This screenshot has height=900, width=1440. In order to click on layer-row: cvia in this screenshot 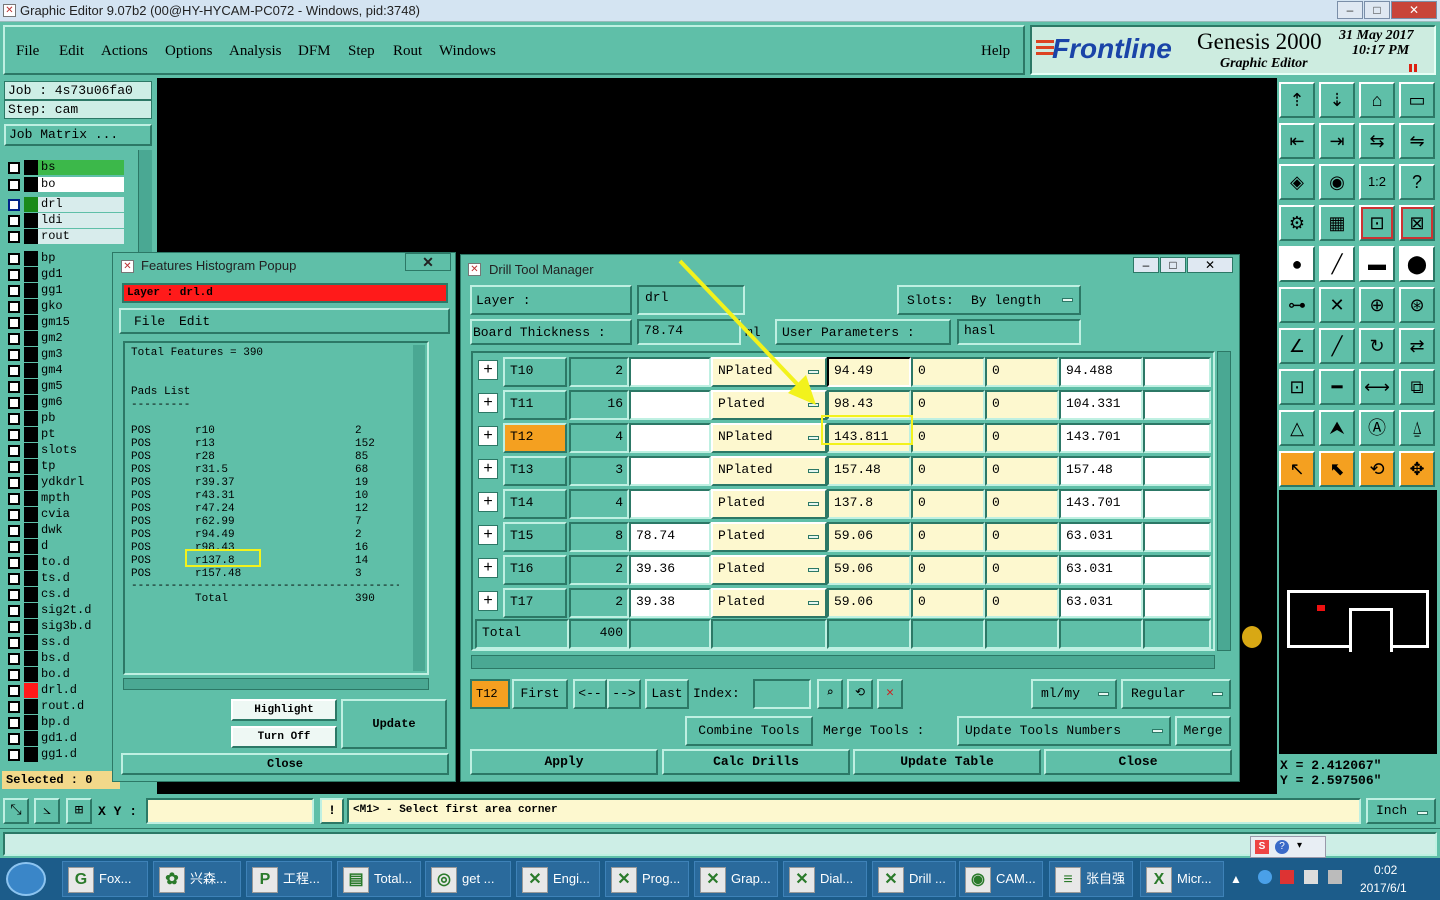, I will do `click(65, 514)`.